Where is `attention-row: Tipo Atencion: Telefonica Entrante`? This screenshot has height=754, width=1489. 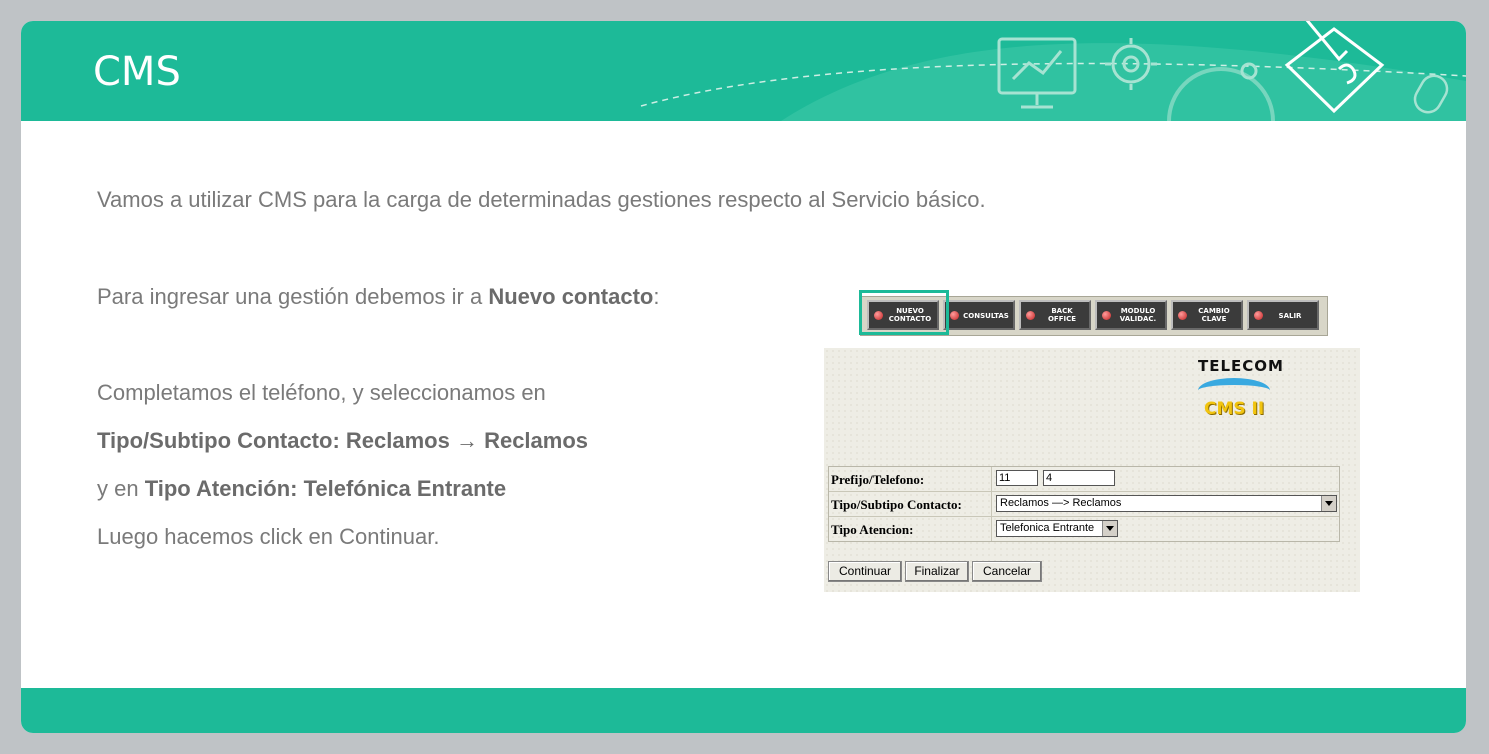 attention-row: Tipo Atencion: Telefonica Entrante is located at coordinates (1084, 529).